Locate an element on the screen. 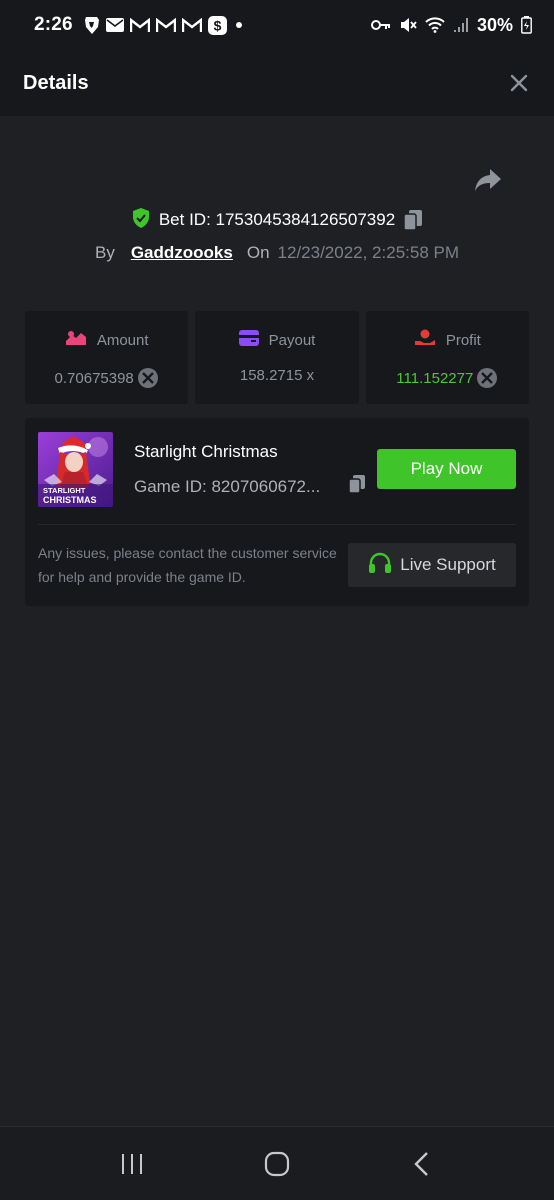  amount-icon is located at coordinates (76, 340).